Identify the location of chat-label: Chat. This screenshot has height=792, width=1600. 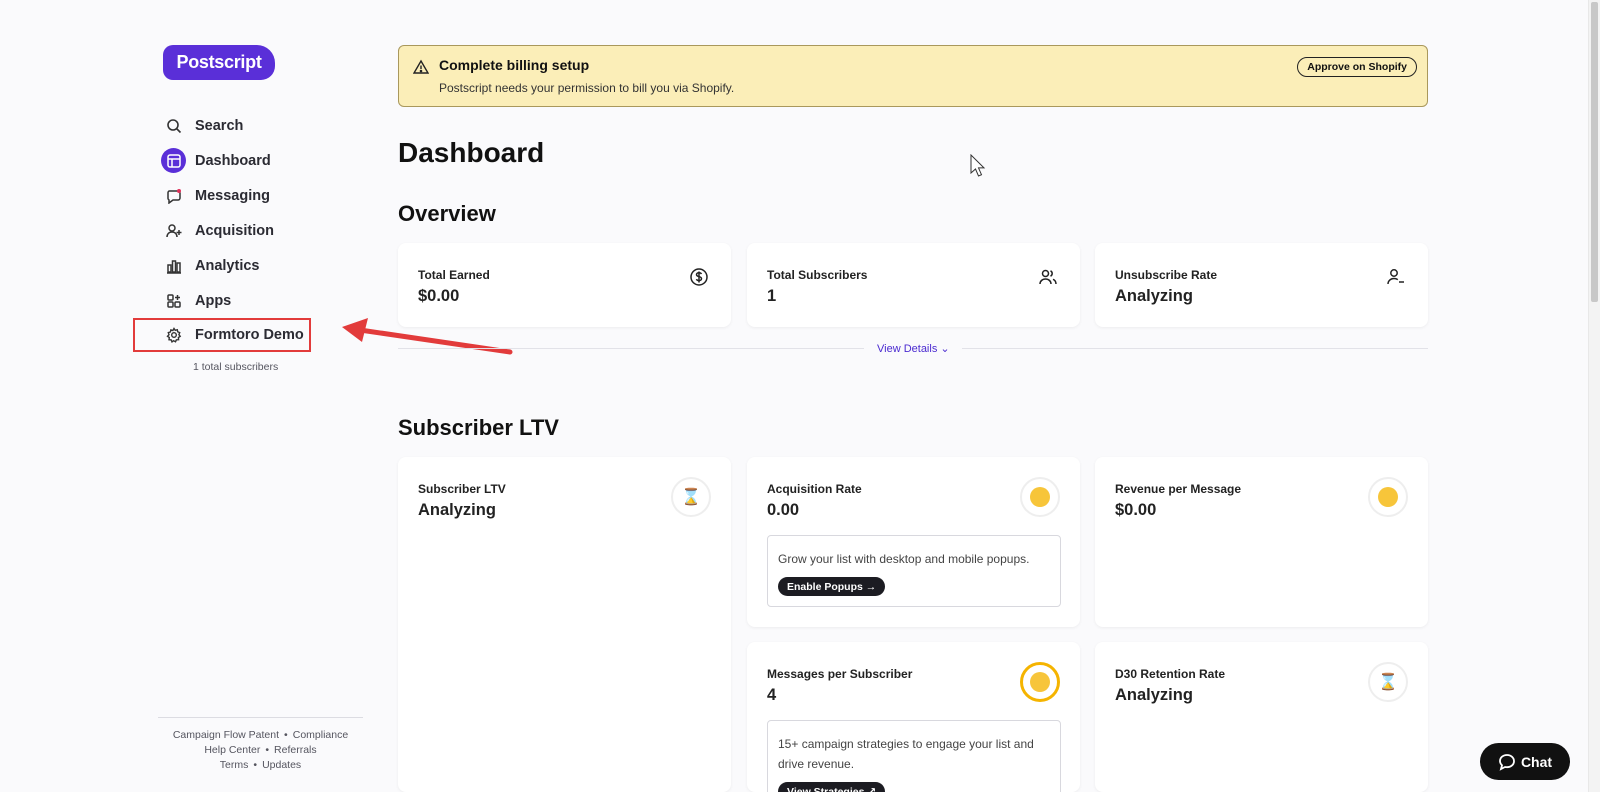
(1536, 761).